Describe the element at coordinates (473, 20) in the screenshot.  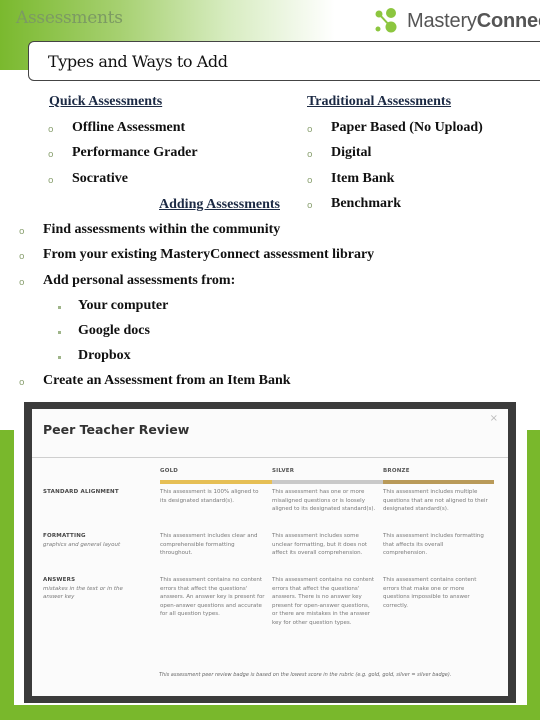
I see `logo-text: MasteryConnect` at that location.